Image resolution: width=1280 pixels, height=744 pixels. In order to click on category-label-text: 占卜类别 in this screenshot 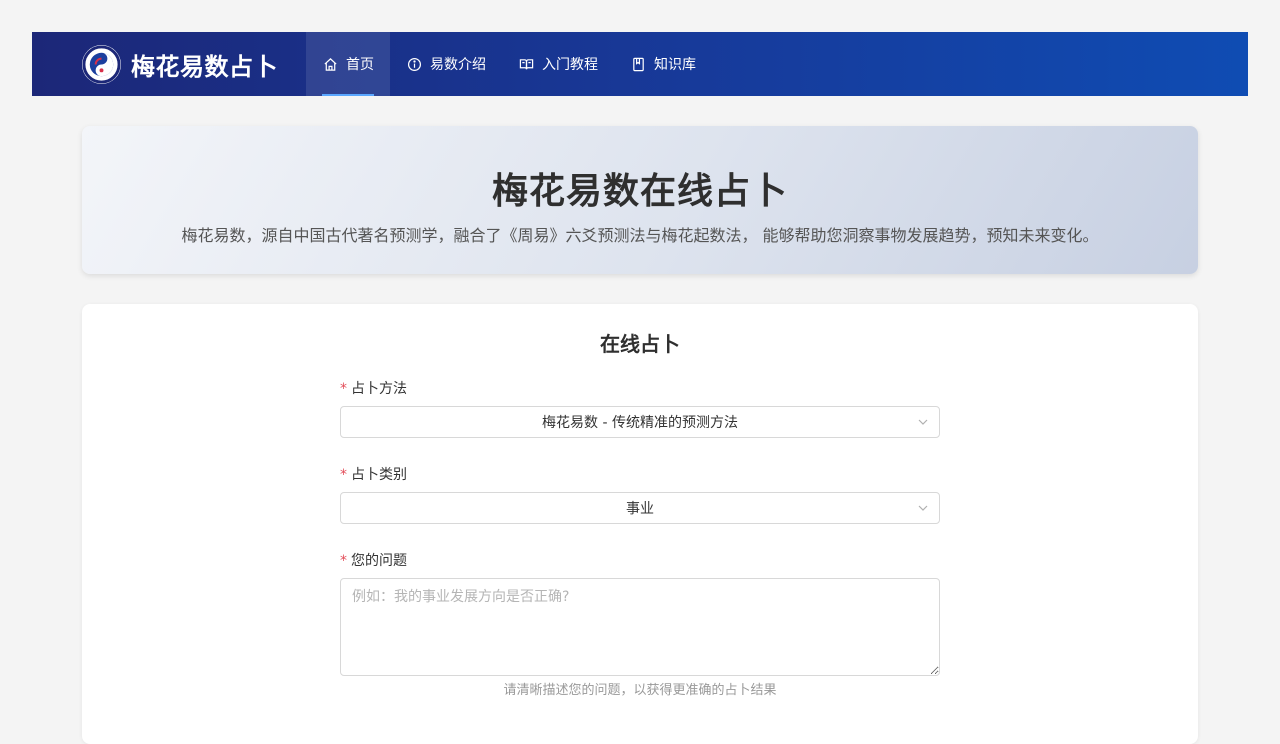, I will do `click(379, 475)`.